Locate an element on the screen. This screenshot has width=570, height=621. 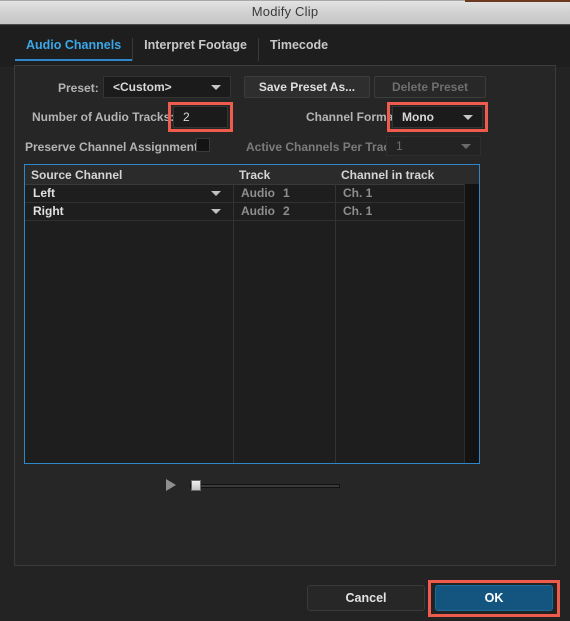
cell-track: Audio 2 is located at coordinates (265, 211).